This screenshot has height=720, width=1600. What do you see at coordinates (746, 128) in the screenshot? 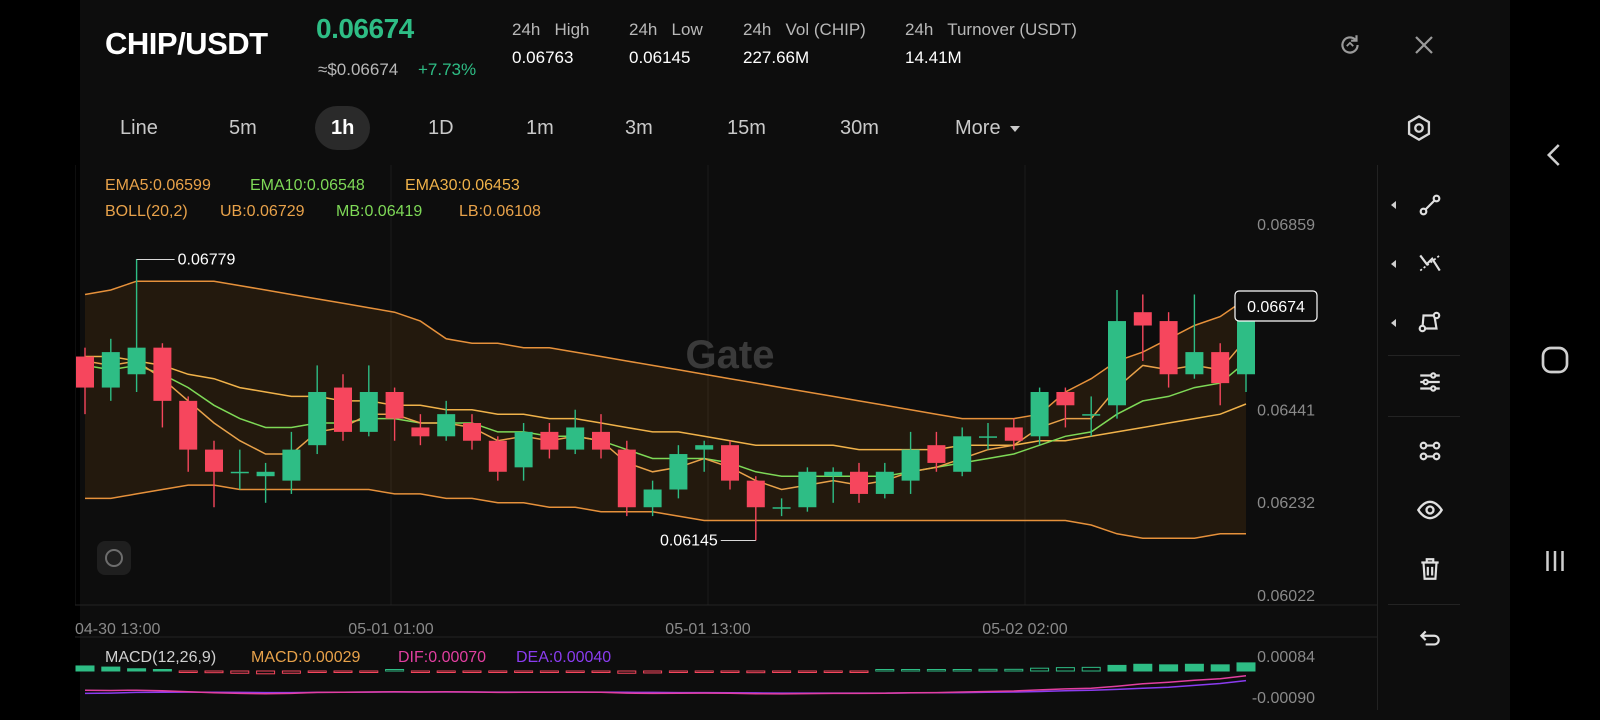
I see `tab-15m: 15m` at bounding box center [746, 128].